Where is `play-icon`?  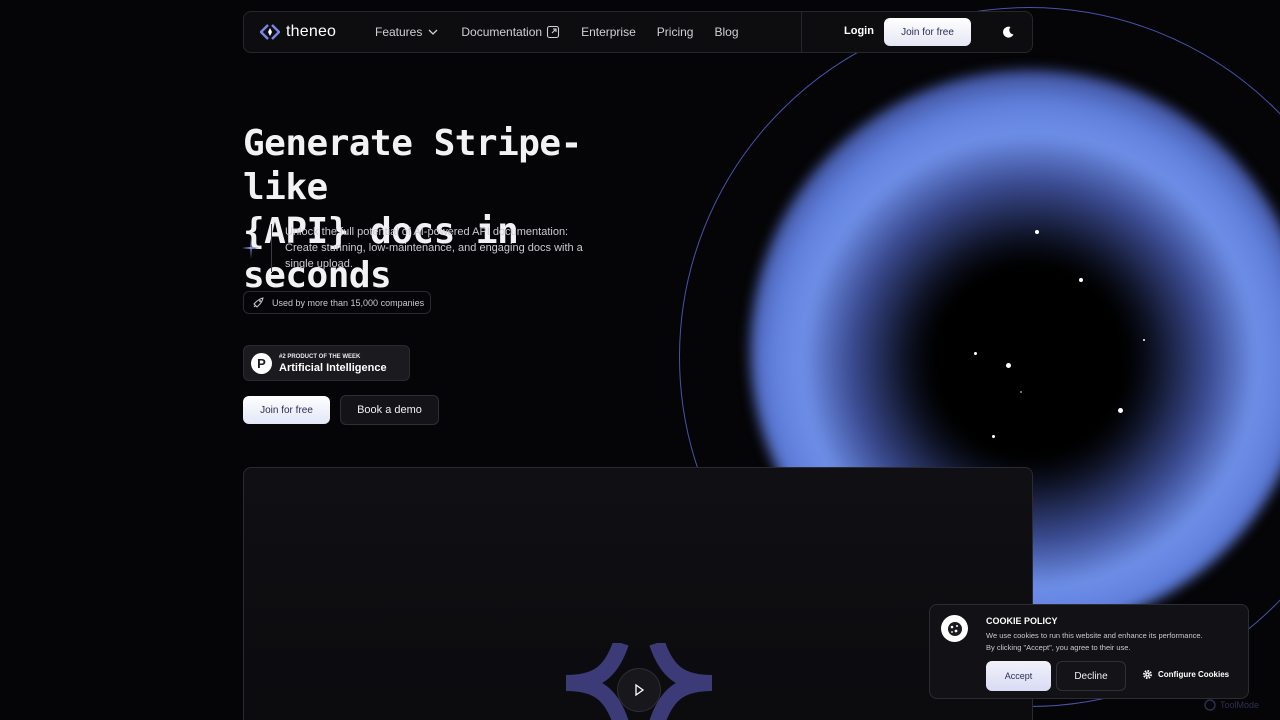
play-icon is located at coordinates (640, 690).